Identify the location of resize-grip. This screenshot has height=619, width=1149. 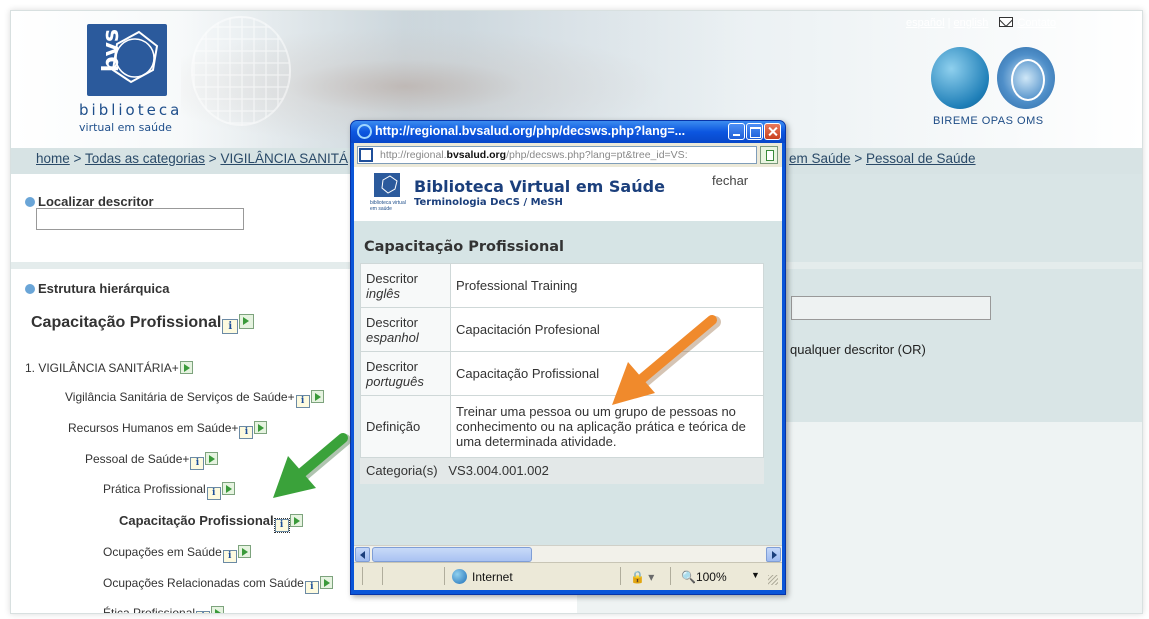
(773, 580).